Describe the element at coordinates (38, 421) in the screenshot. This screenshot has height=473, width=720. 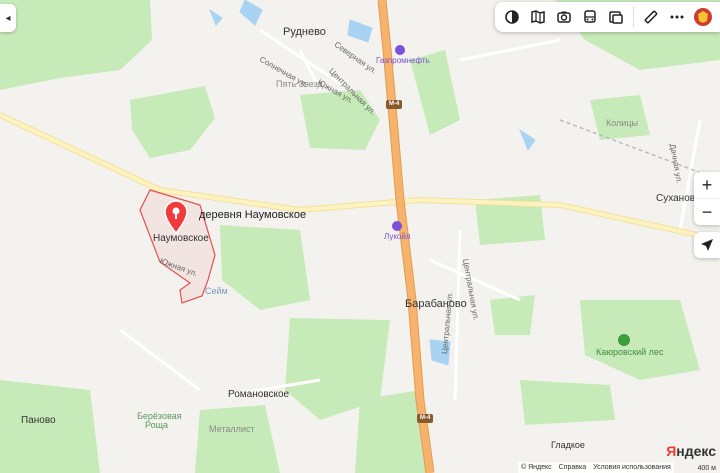
I see `place-label-panovo: Паново` at that location.